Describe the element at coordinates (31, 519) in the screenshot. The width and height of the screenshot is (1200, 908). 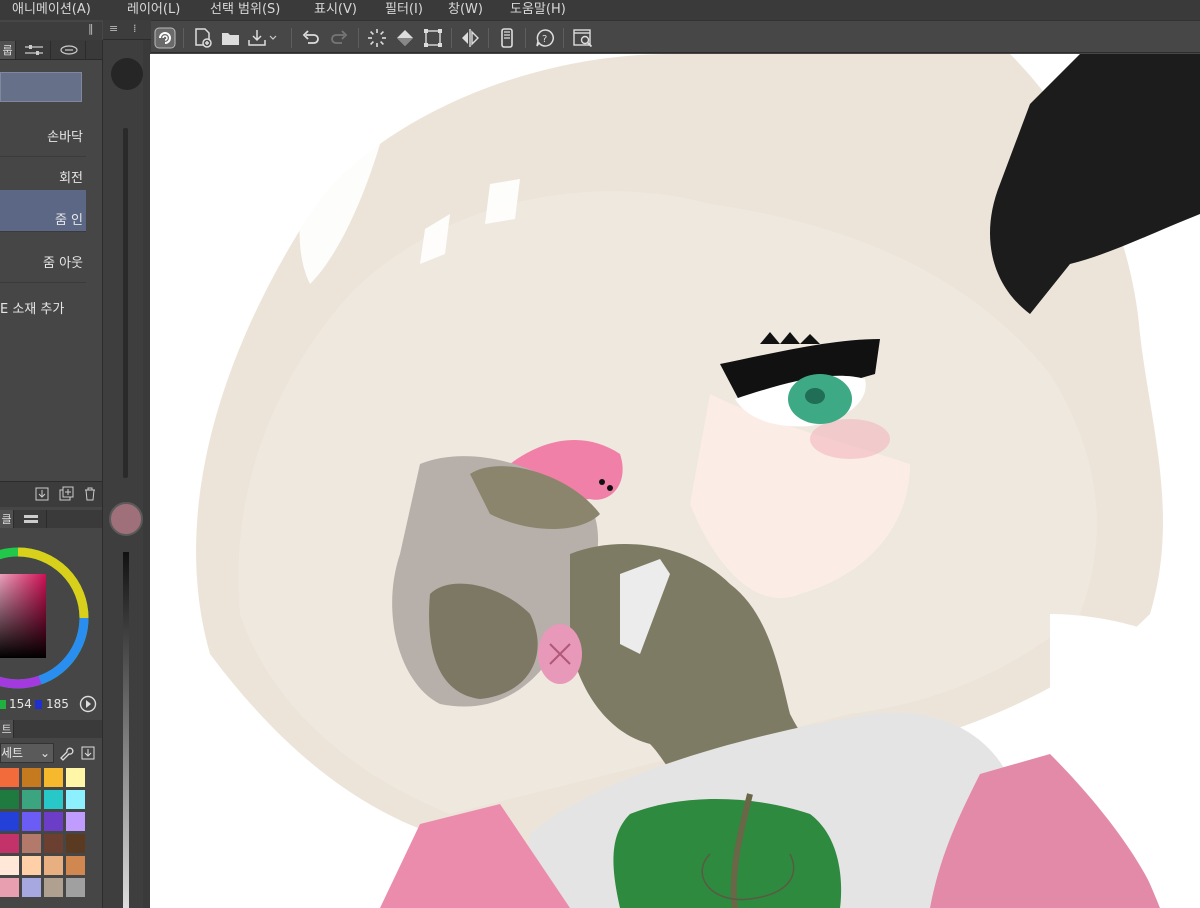
I see `tab-color-slider-icon` at that location.